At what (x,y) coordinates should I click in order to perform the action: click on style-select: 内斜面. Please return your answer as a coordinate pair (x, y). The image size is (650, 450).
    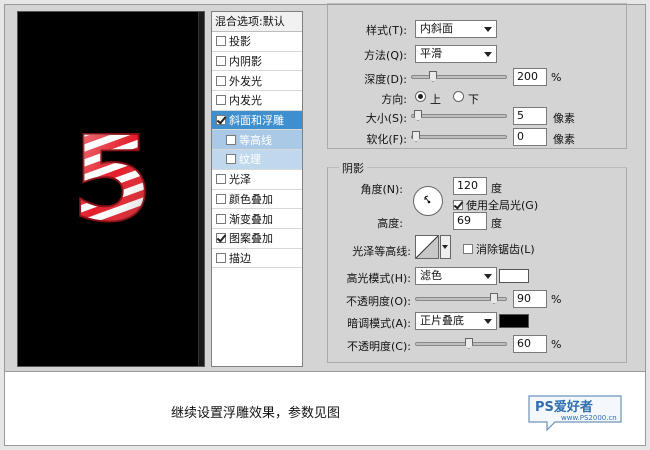
    Looking at the image, I should click on (456, 29).